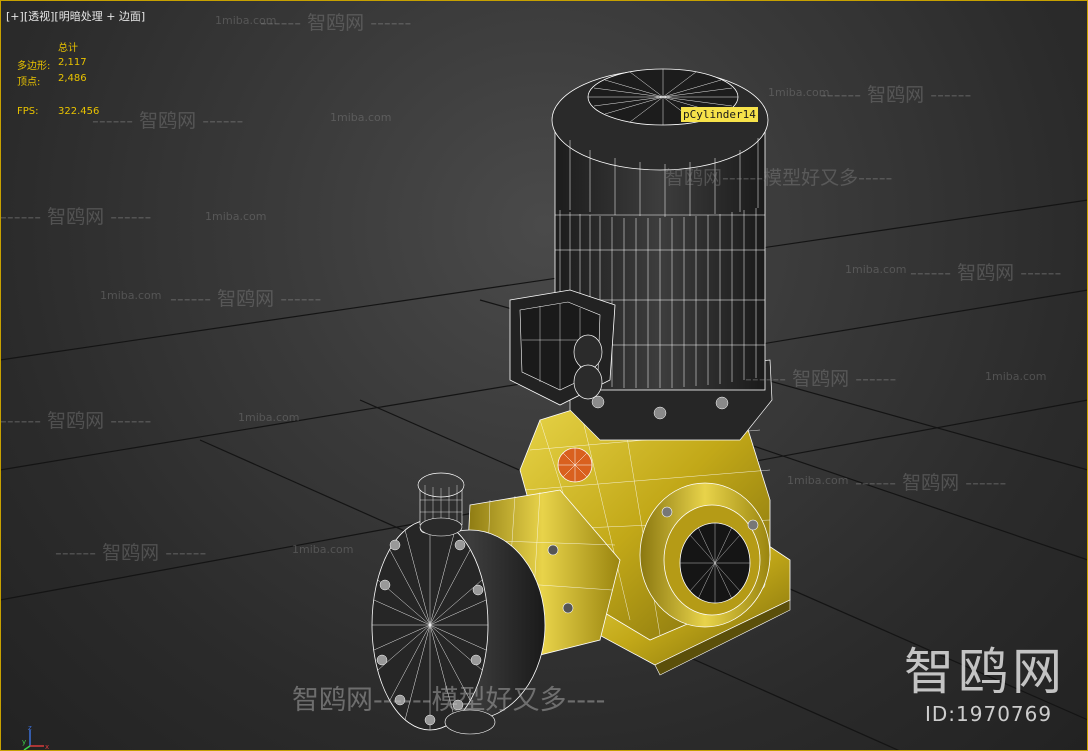 The image size is (1088, 751). Describe the element at coordinates (985, 672) in the screenshot. I see `brand-logo: 智鸥网` at that location.